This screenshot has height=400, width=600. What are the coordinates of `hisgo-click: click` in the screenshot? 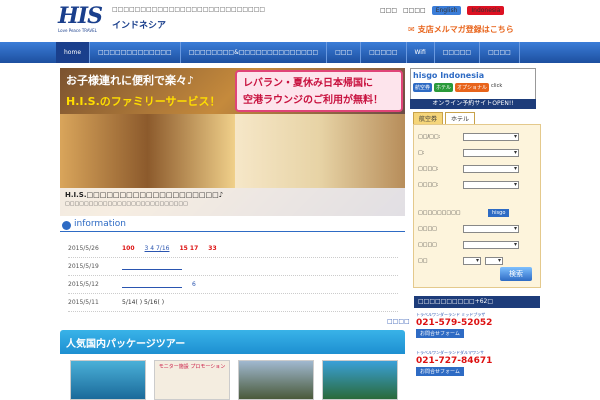 It's located at (497, 86).